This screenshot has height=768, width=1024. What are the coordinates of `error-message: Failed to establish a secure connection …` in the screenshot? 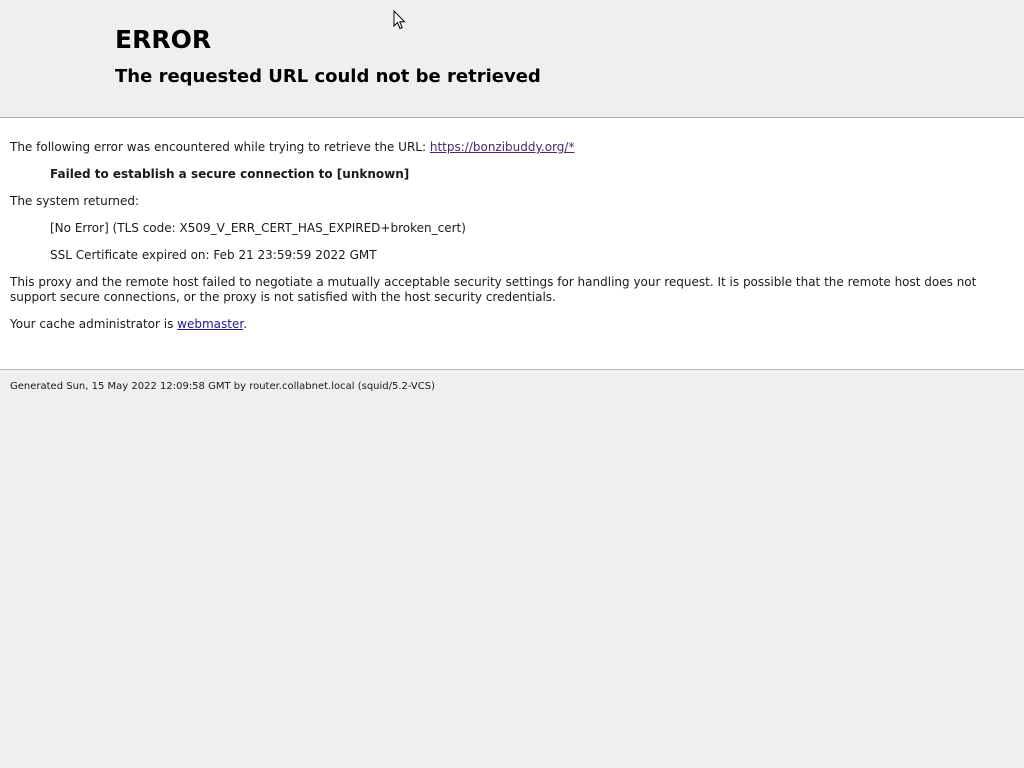 It's located at (230, 174).